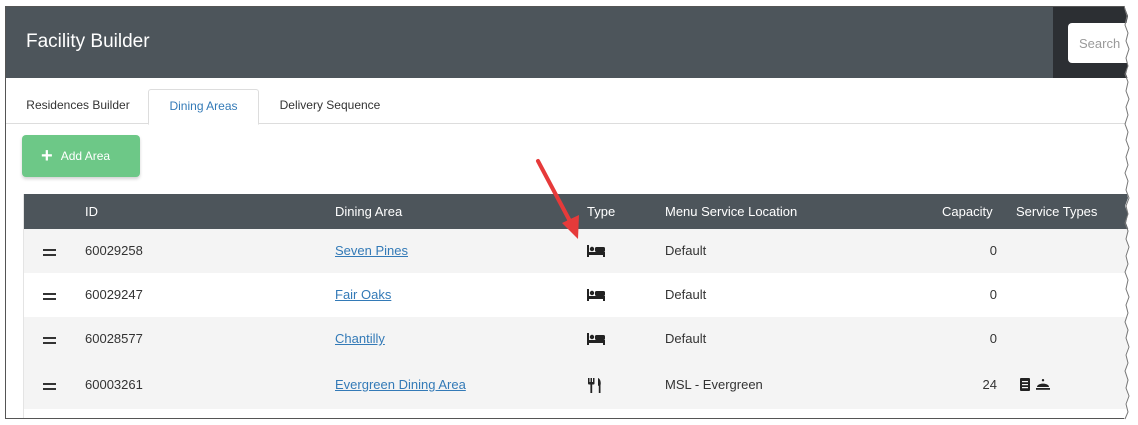 This screenshot has width=1138, height=425. I want to click on utensils-icon, so click(594, 385).